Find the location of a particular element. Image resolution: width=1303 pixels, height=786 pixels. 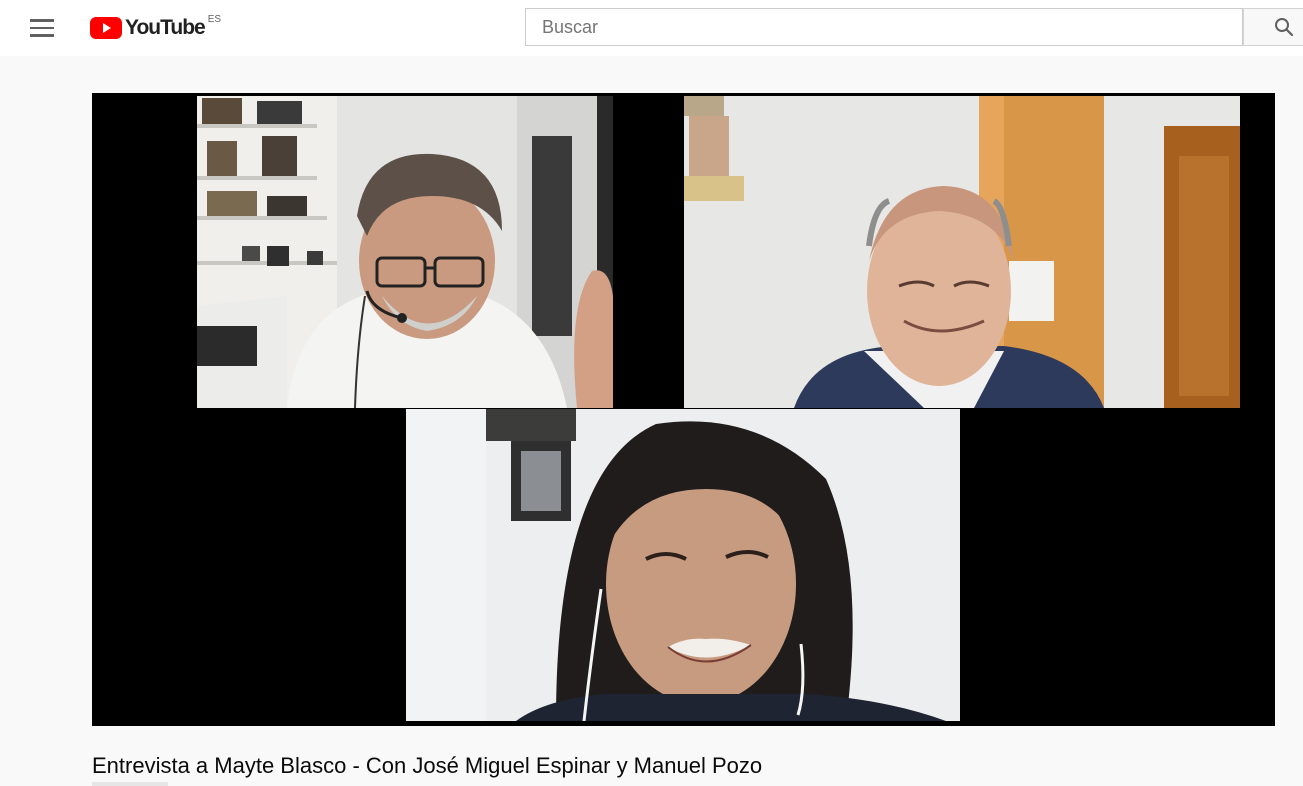

search-button is located at coordinates (1273, 27).